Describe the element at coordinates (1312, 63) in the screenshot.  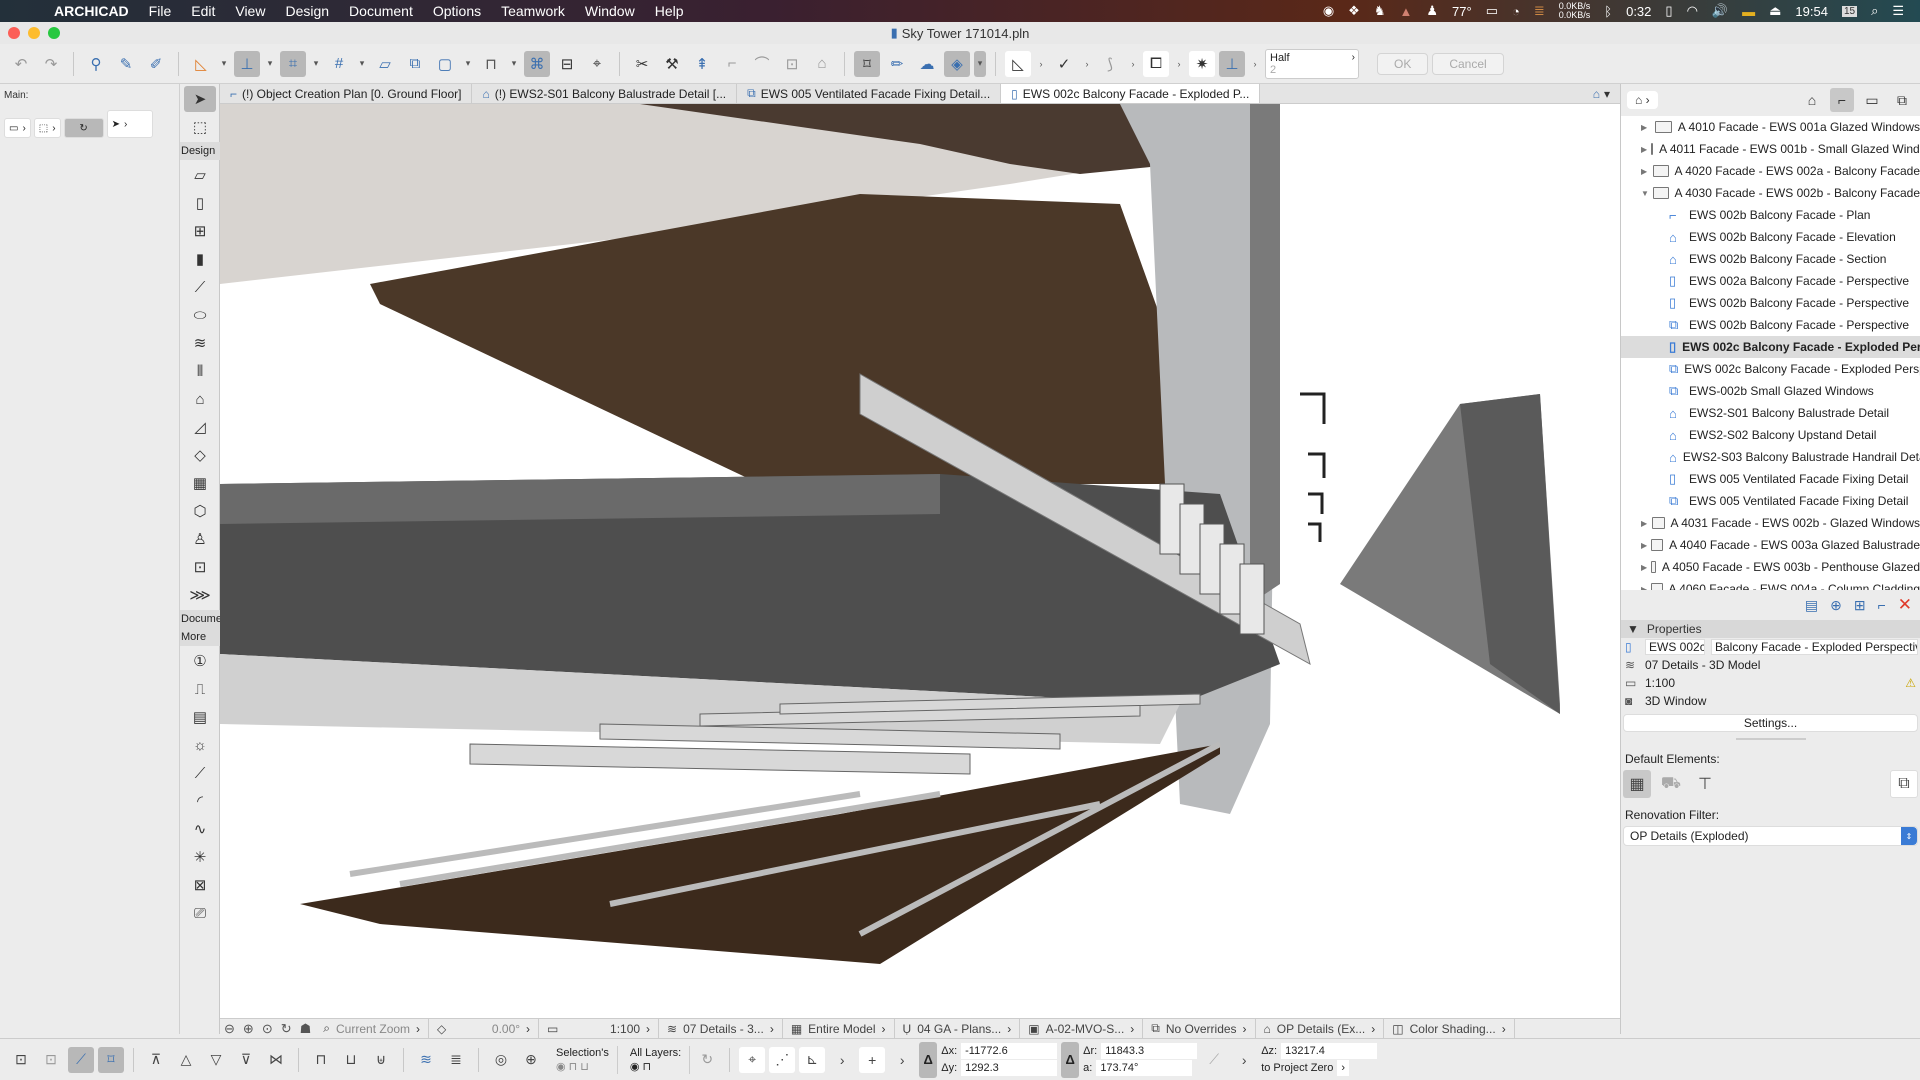
I see `division-input: Half 2 ›` at that location.